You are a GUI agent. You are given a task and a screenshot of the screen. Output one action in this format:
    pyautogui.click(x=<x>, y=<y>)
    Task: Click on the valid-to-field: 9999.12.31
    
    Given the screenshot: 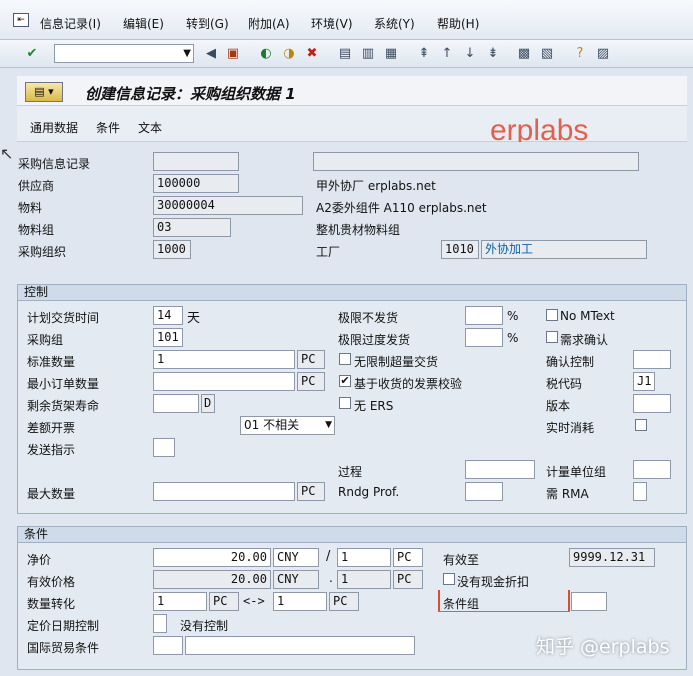 What is the action you would take?
    pyautogui.click(x=612, y=557)
    